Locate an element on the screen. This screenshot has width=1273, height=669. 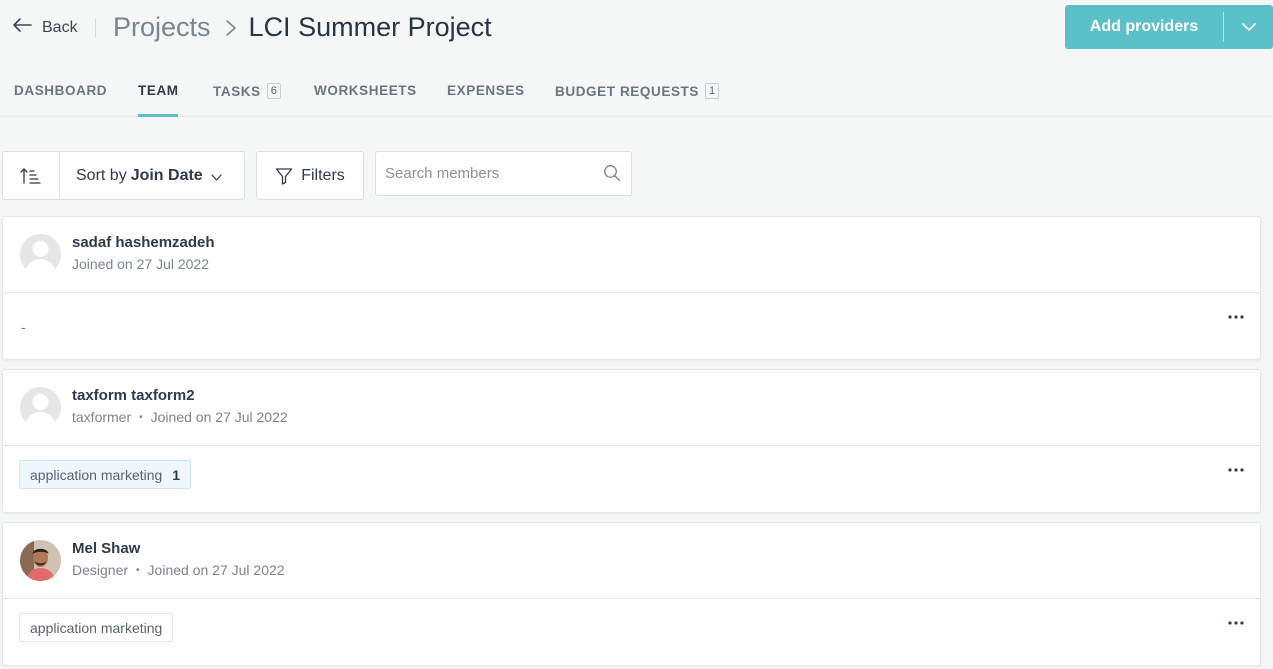
member-name: sadaf hashemzadeh is located at coordinates (143, 242).